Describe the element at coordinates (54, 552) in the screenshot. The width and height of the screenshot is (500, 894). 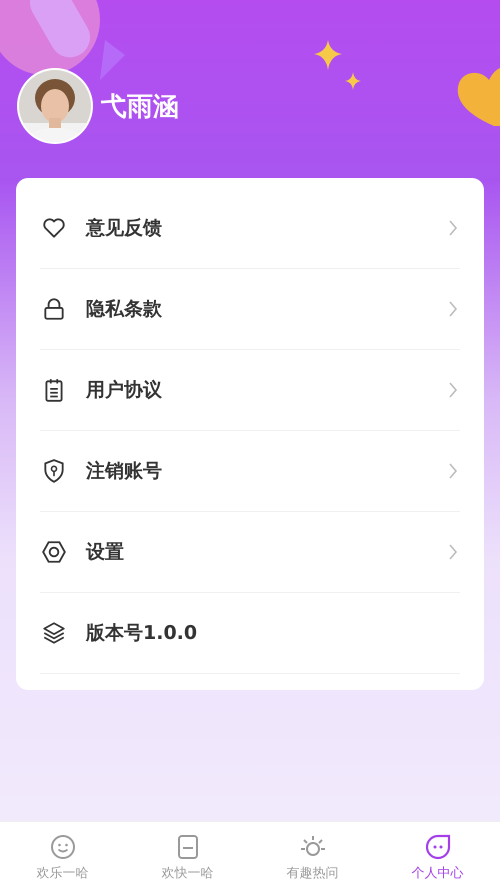
I see `hexagon-icon` at that location.